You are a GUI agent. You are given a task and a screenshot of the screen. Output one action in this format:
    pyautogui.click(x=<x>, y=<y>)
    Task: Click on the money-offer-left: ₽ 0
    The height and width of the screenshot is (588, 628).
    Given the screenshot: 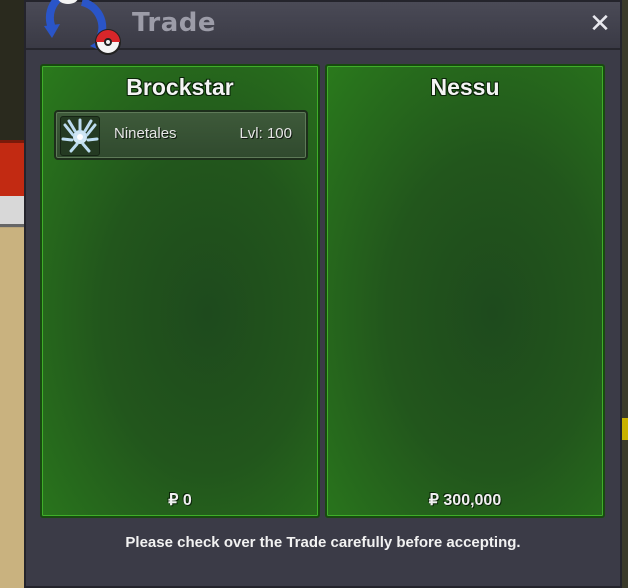 What is the action you would take?
    pyautogui.click(x=180, y=500)
    